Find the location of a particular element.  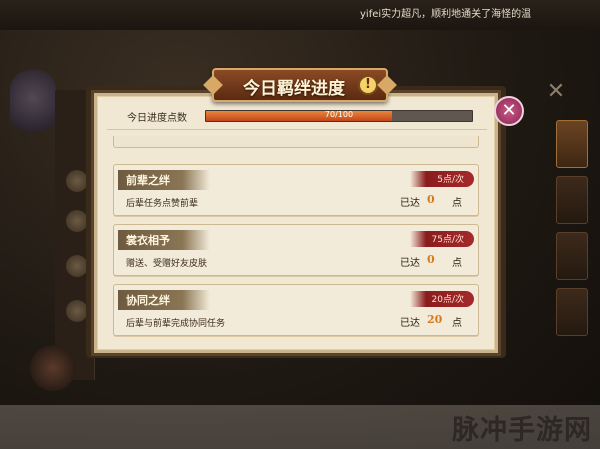

progress-text: 70/100 is located at coordinates (339, 114).